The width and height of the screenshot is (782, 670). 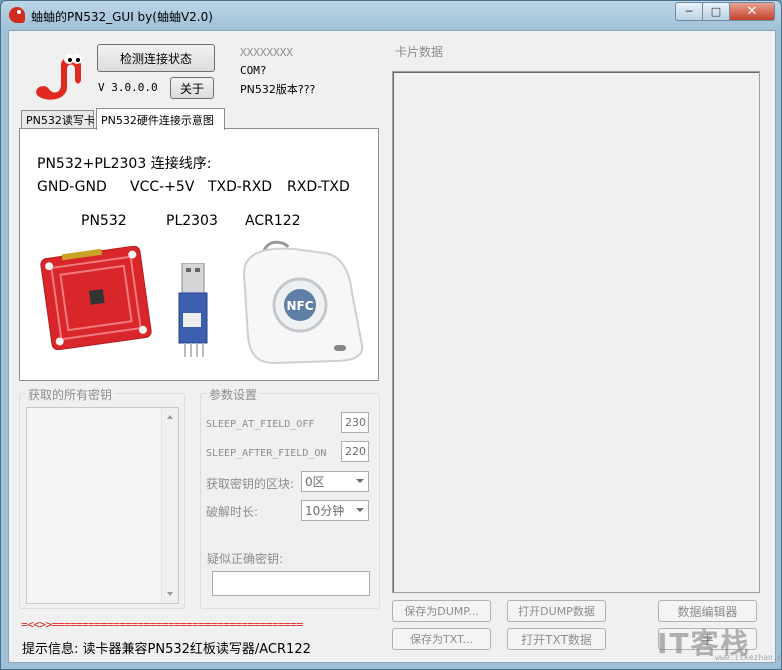 What do you see at coordinates (748, 657) in the screenshot?
I see `watermark-url: www.itkezhan.org` at bounding box center [748, 657].